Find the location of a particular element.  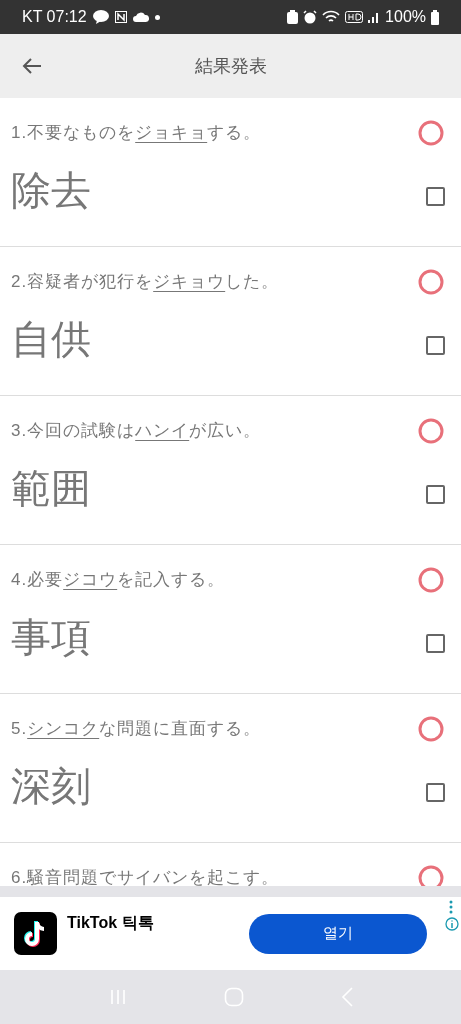

answer-text: 深刻 is located at coordinates (51, 786).